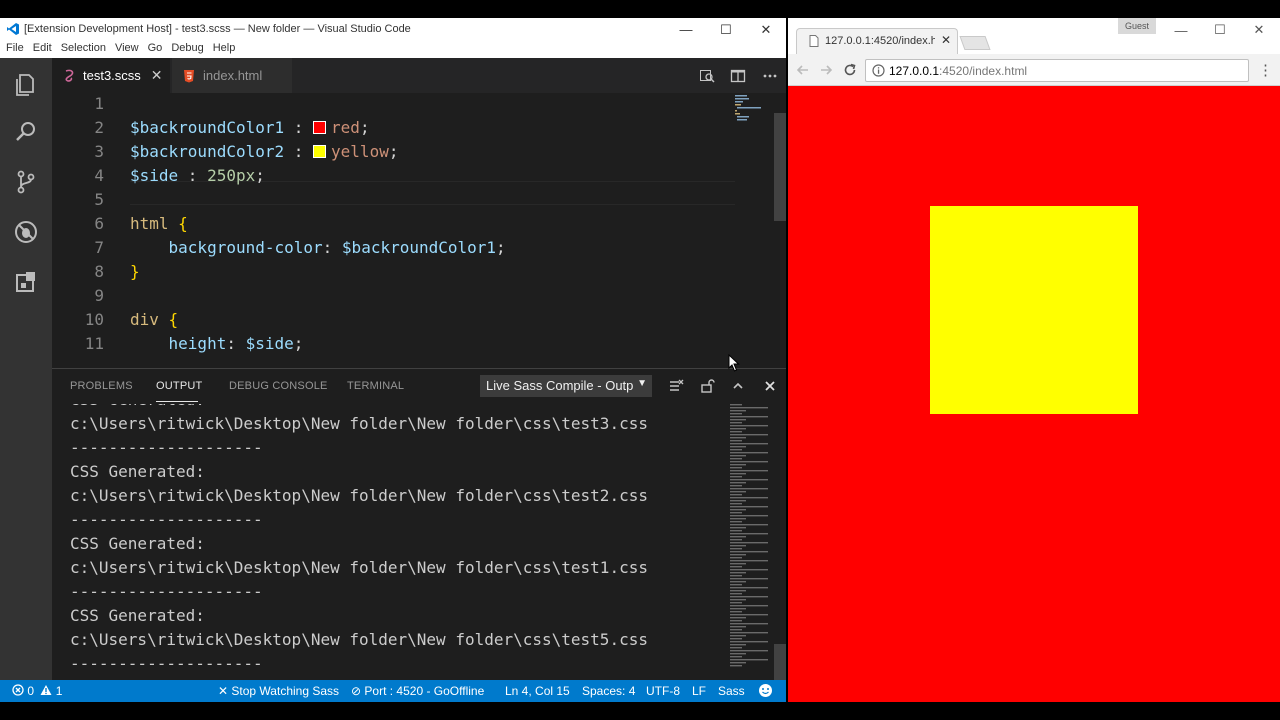 The image size is (1280, 720). Describe the element at coordinates (1259, 30) in the screenshot. I see `browser-close-button: ✕` at that location.